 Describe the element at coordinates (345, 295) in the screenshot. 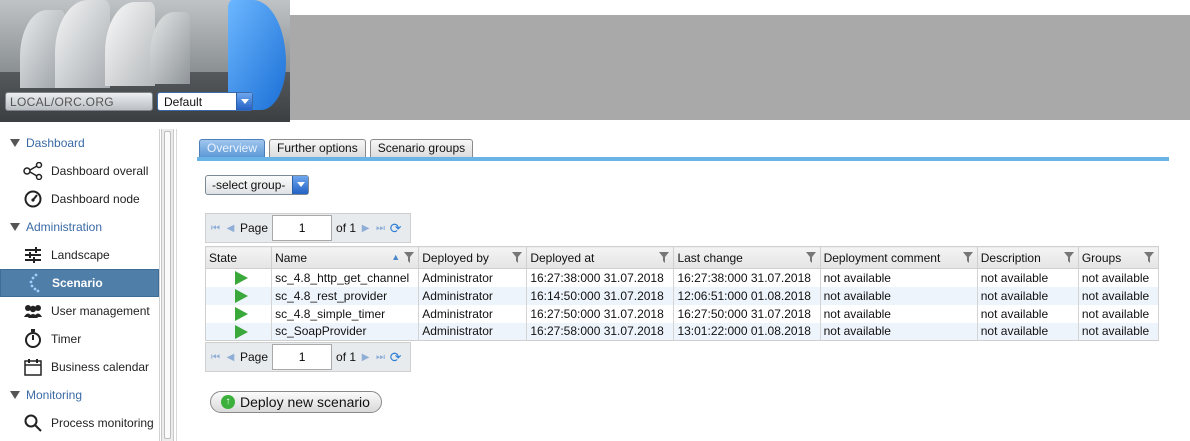

I see `name-cell: sc_4.8_rest_provider` at that location.